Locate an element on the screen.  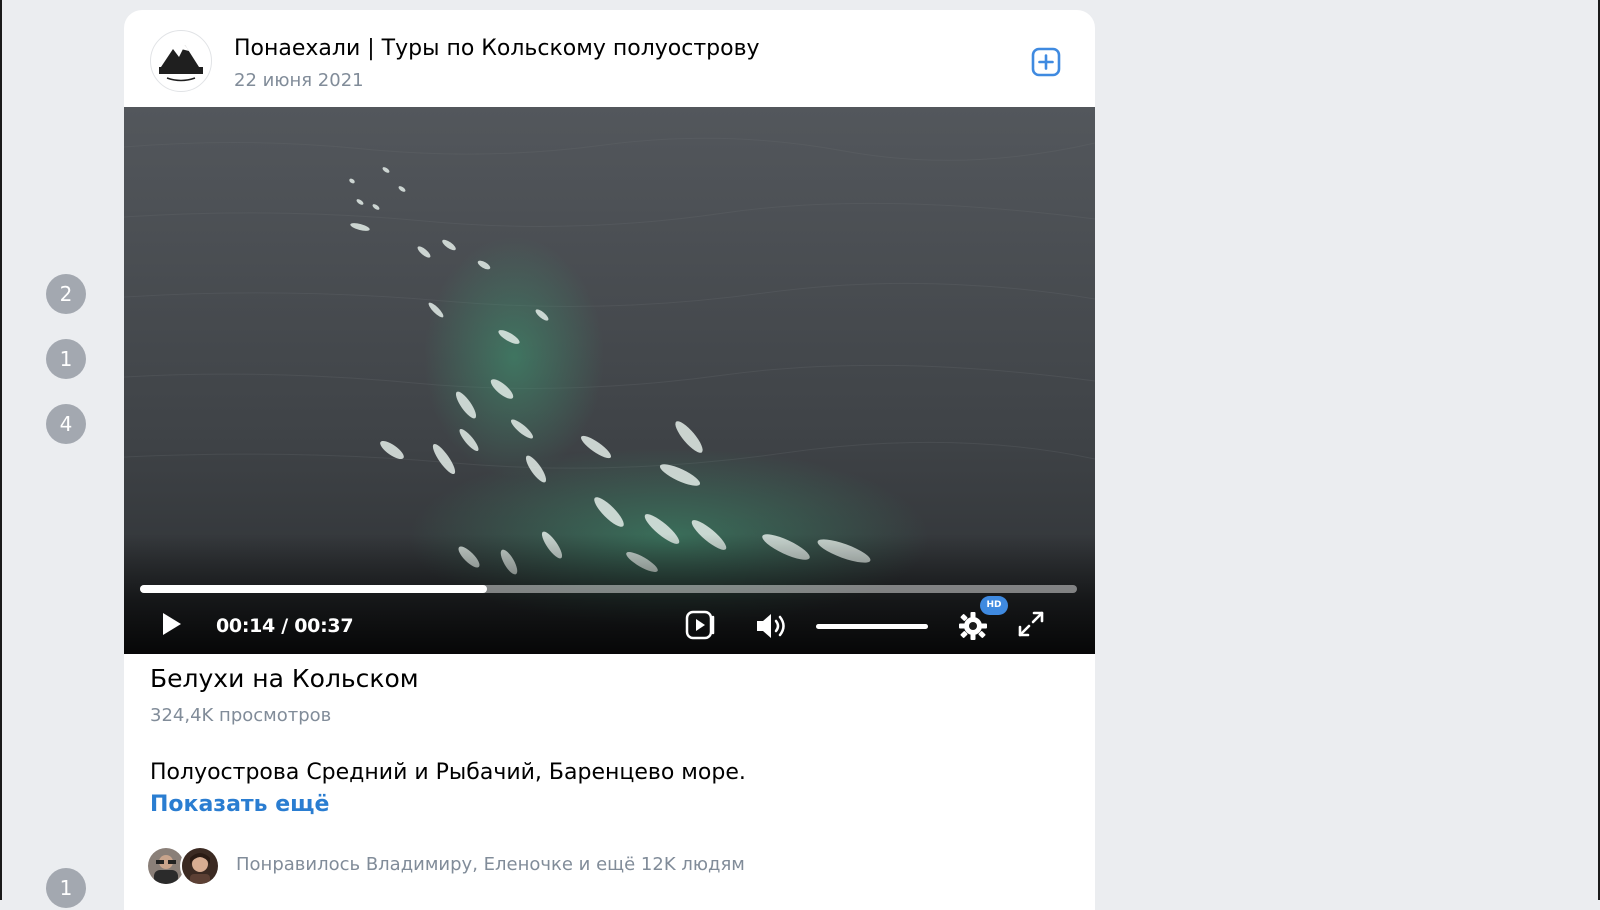
community-avatar is located at coordinates (181, 61).